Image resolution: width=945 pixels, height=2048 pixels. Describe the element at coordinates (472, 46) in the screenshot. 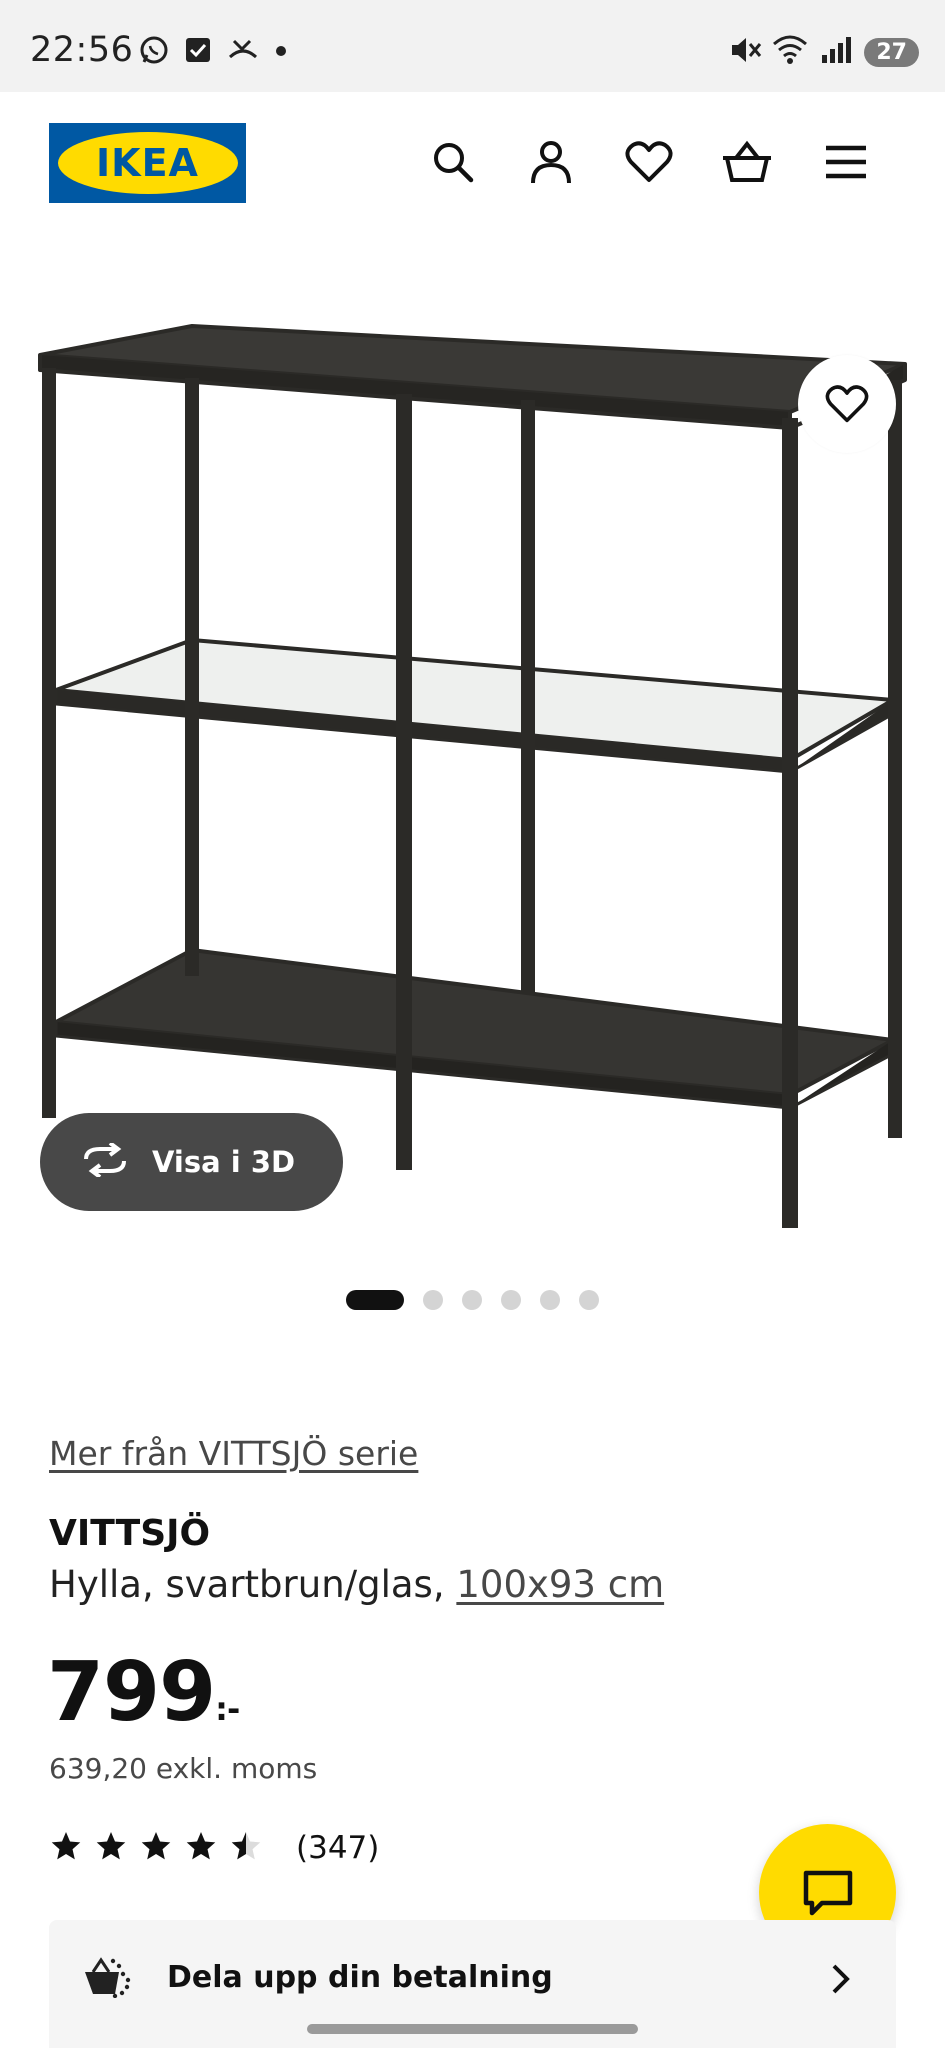

I see `status-bar: 22:56 27` at that location.